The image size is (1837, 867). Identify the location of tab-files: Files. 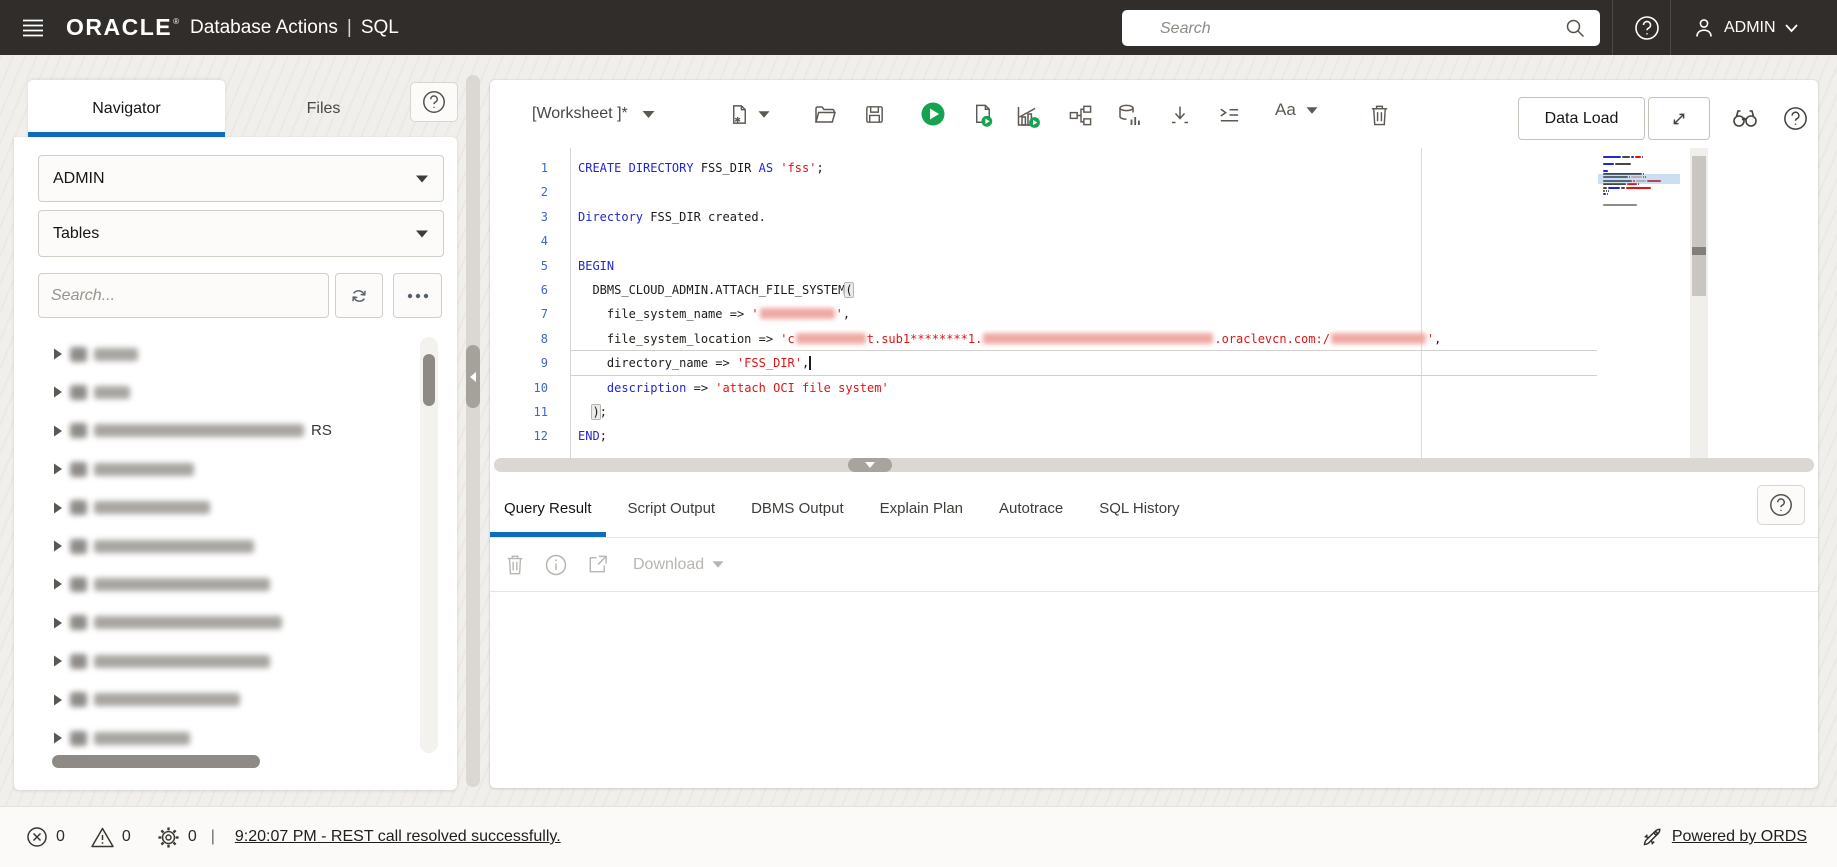
(323, 108).